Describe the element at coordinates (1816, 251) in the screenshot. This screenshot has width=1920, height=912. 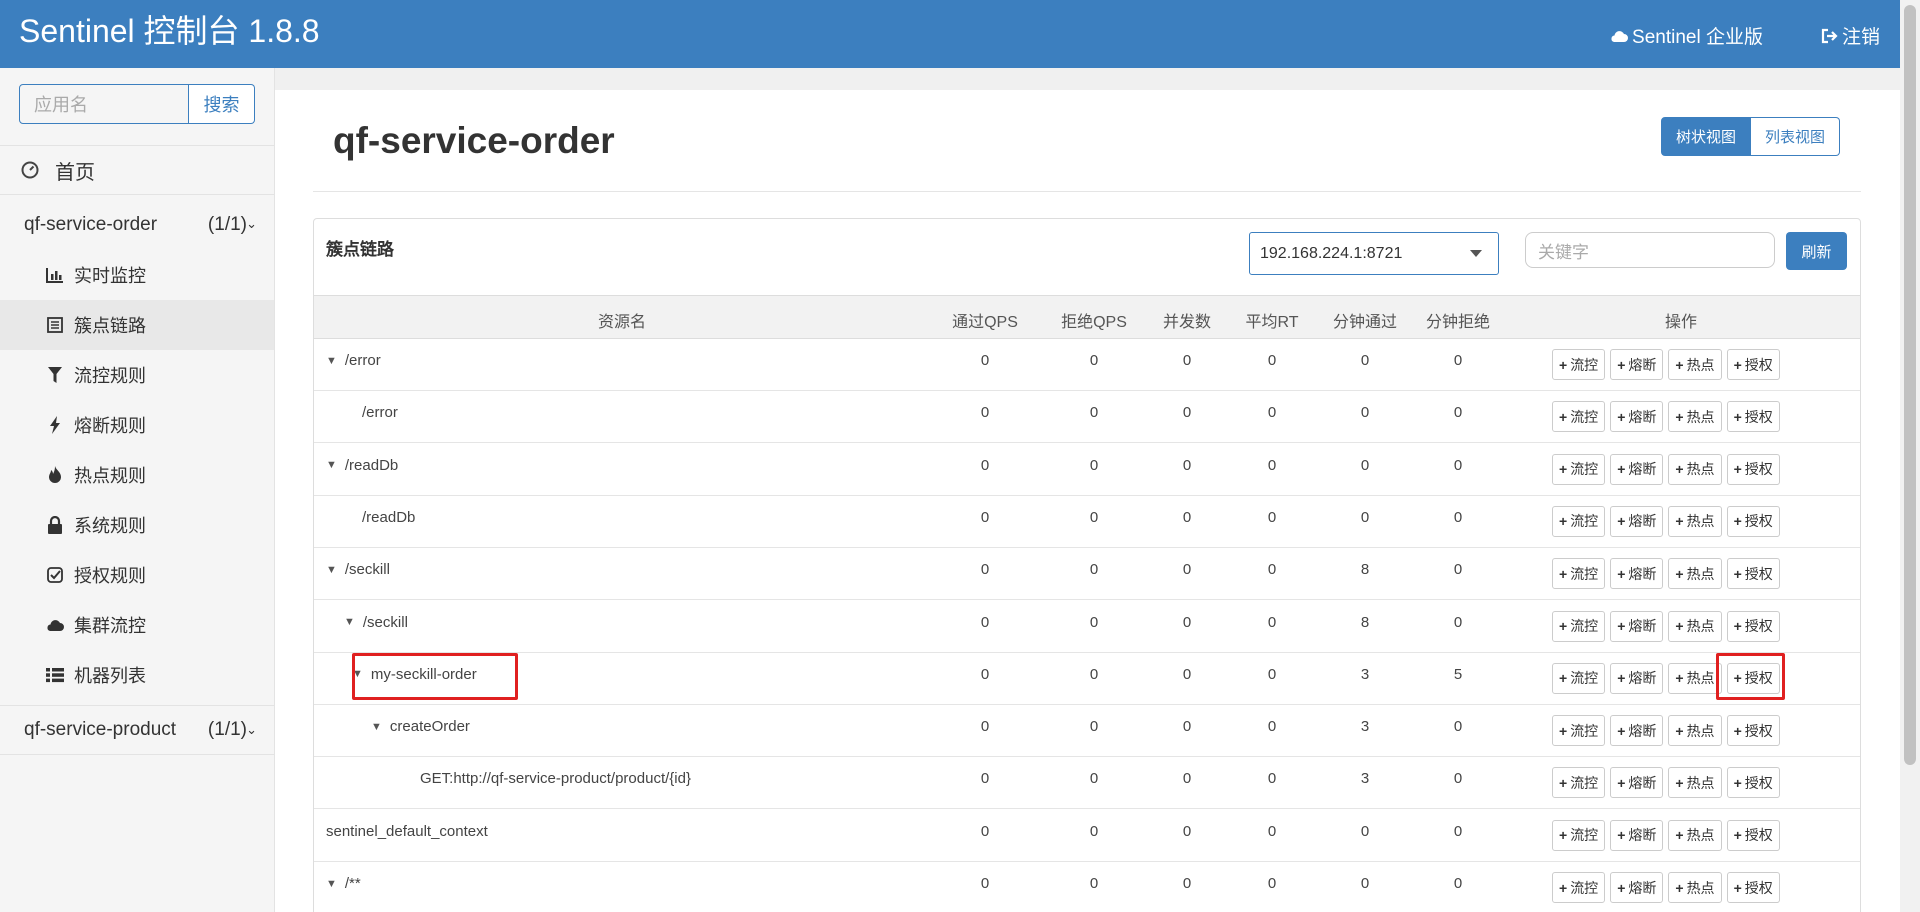
I see `refresh-button: 刷新` at that location.